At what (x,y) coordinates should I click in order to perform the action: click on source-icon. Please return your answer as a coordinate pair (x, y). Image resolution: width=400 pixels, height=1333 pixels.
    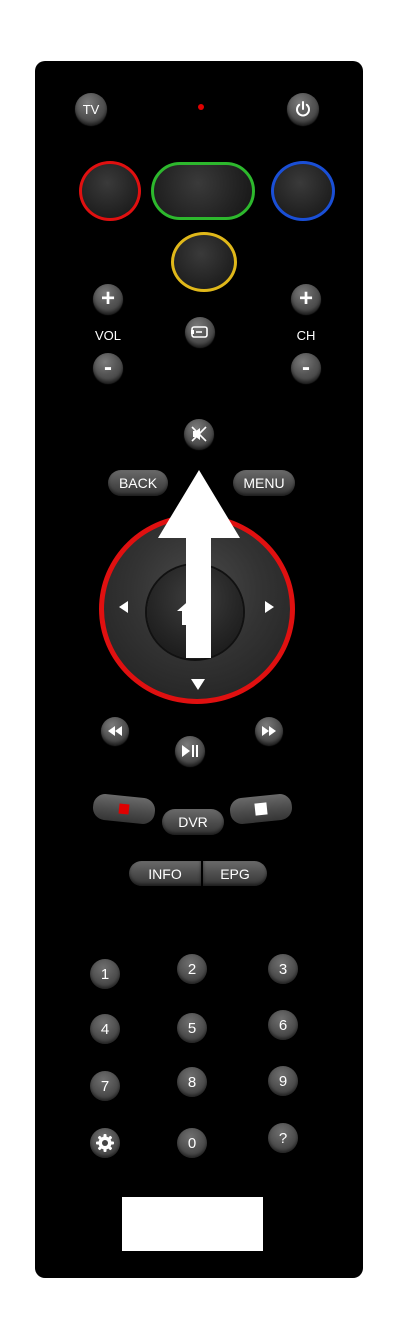
    Looking at the image, I should click on (199, 332).